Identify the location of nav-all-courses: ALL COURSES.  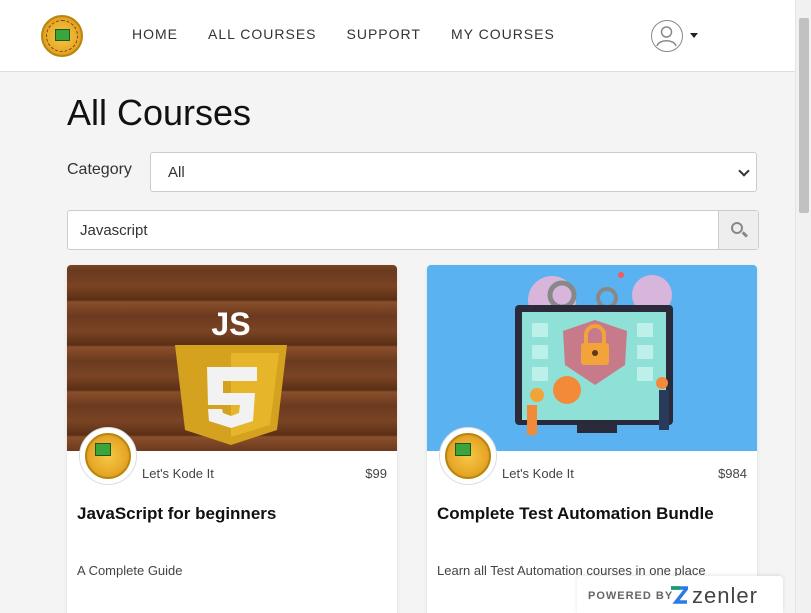
(262, 34).